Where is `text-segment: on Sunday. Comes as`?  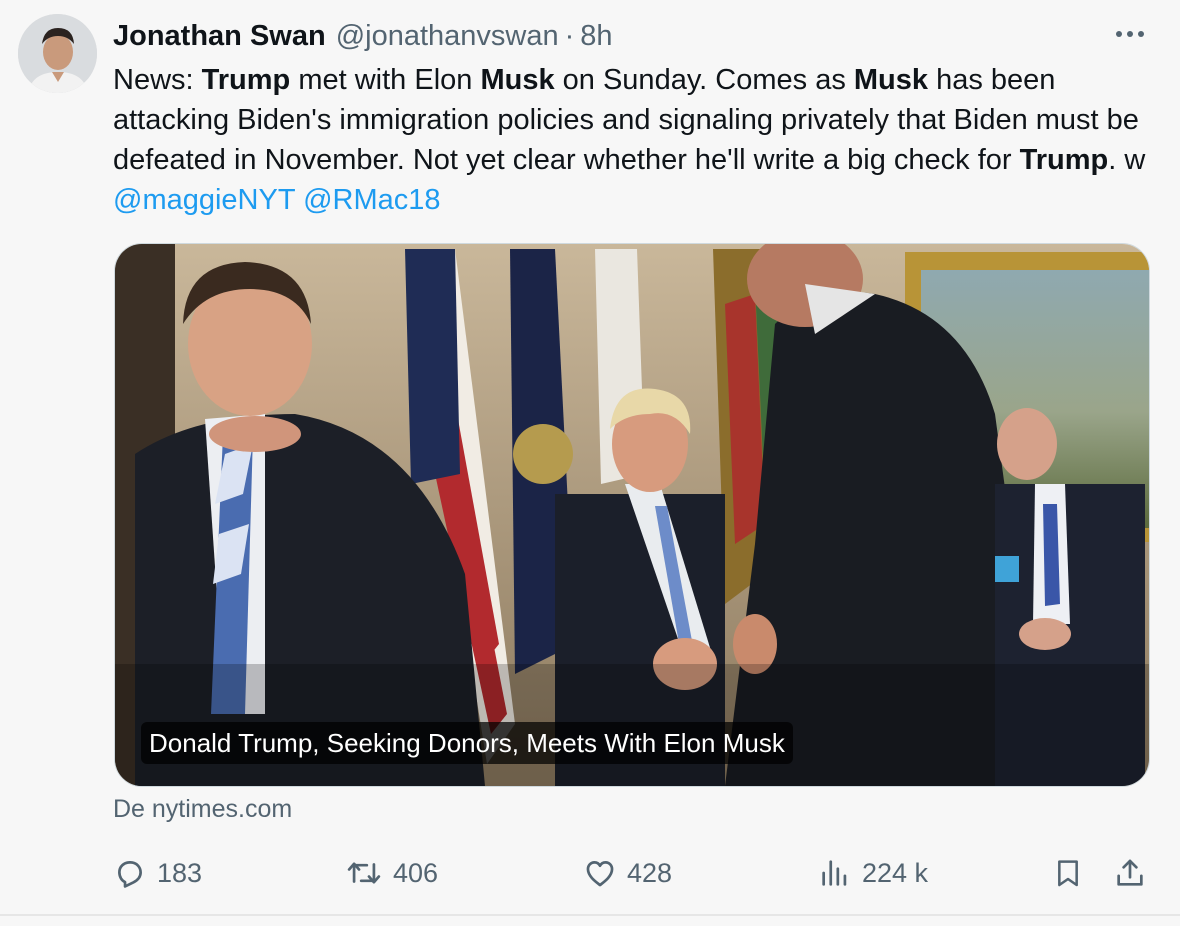
text-segment: on Sunday. Comes as is located at coordinates (704, 80).